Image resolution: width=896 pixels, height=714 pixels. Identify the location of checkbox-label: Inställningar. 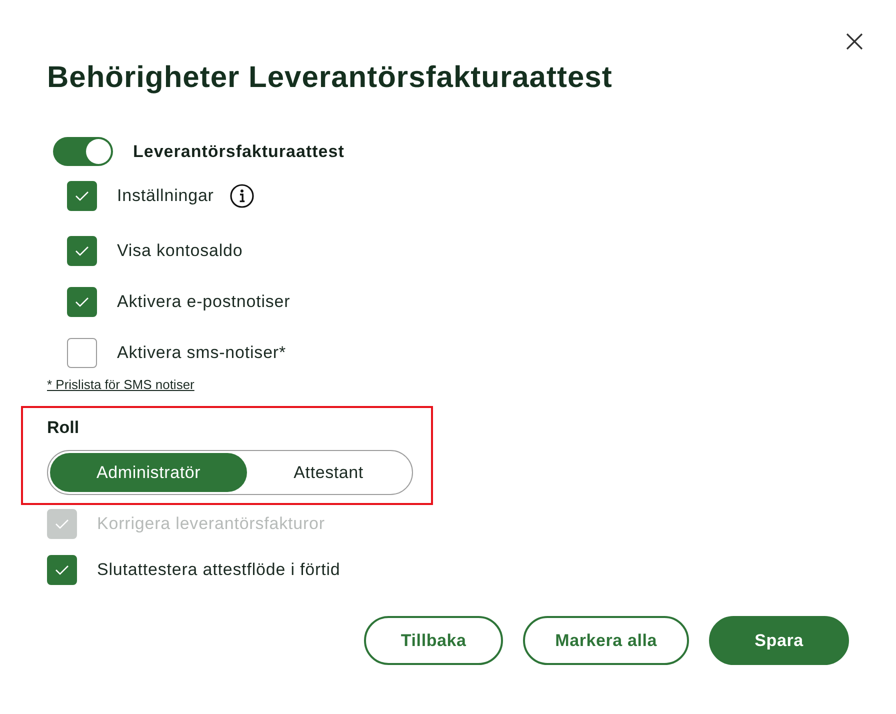
(165, 196).